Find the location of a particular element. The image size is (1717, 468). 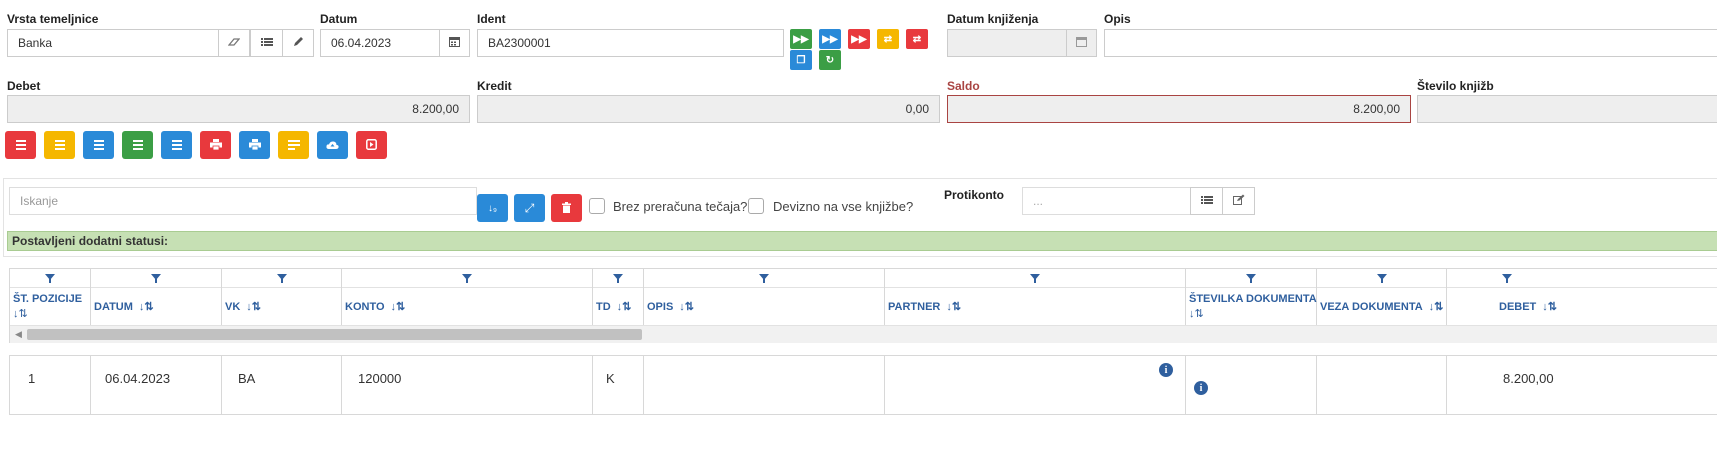

cloud-upload-button is located at coordinates (332, 145).